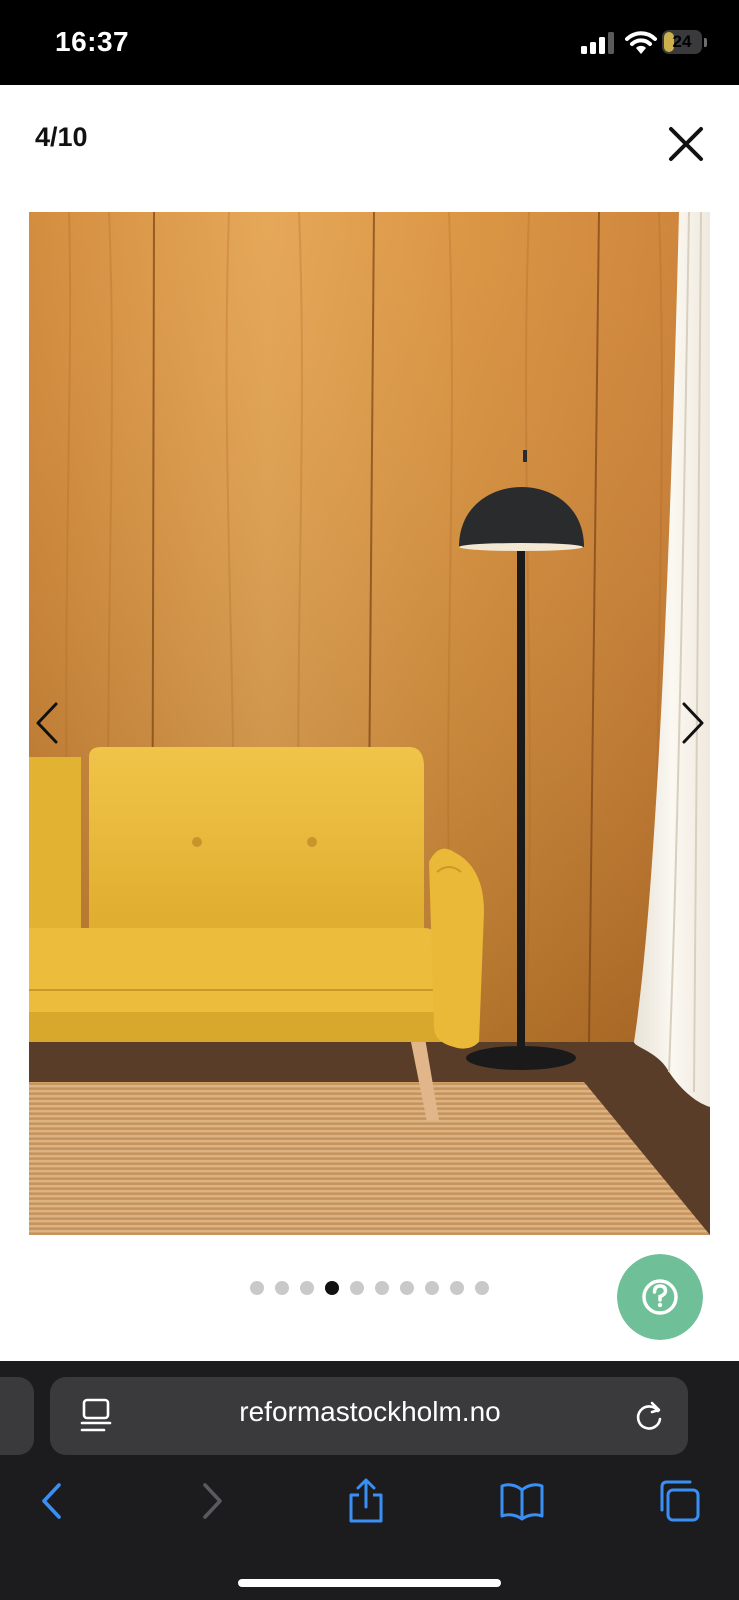 This screenshot has width=739, height=1600. I want to click on reader-icon, so click(96, 1416).